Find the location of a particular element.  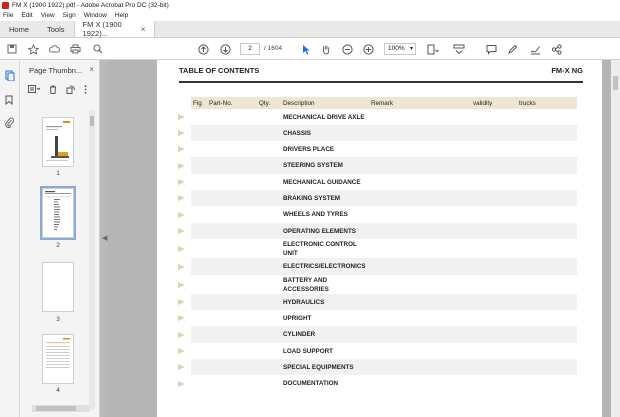

row-description: UPRIGHT is located at coordinates (297, 318).